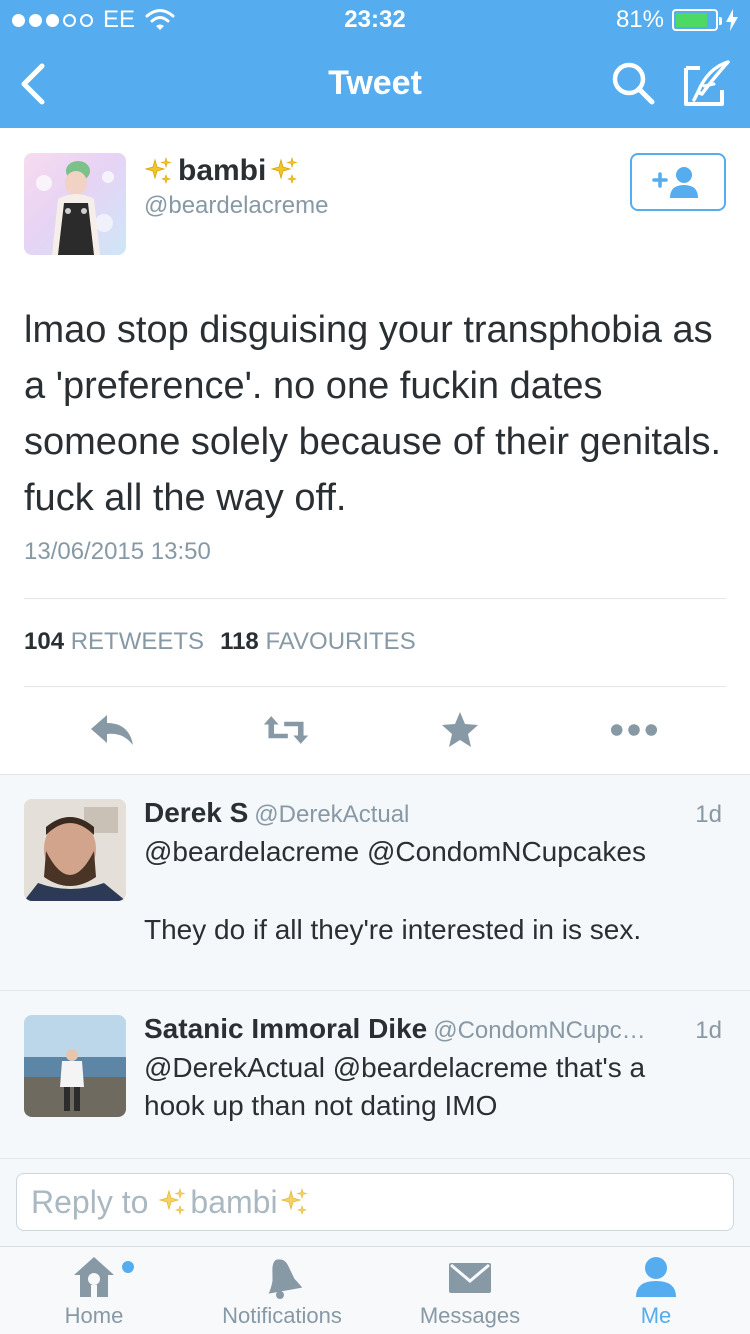  What do you see at coordinates (375, 730) in the screenshot?
I see `tweet-actions` at bounding box center [375, 730].